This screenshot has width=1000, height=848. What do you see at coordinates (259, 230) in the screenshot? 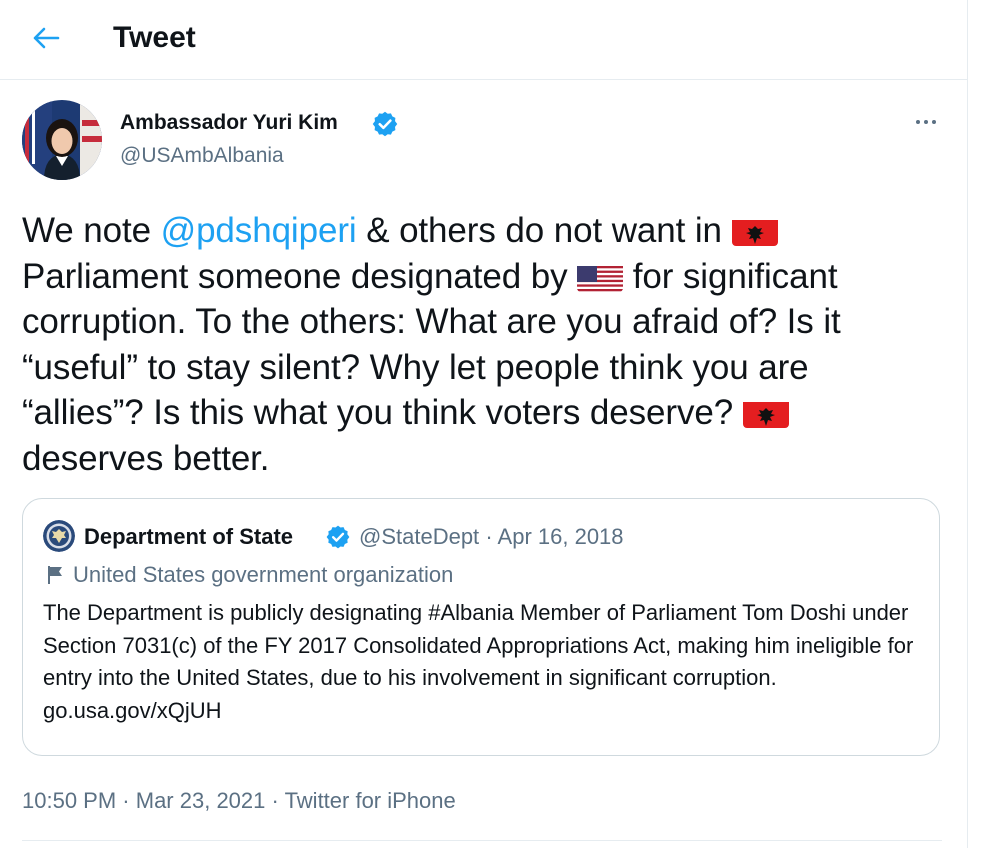
I see `mention-link: @pdshqiperi` at bounding box center [259, 230].